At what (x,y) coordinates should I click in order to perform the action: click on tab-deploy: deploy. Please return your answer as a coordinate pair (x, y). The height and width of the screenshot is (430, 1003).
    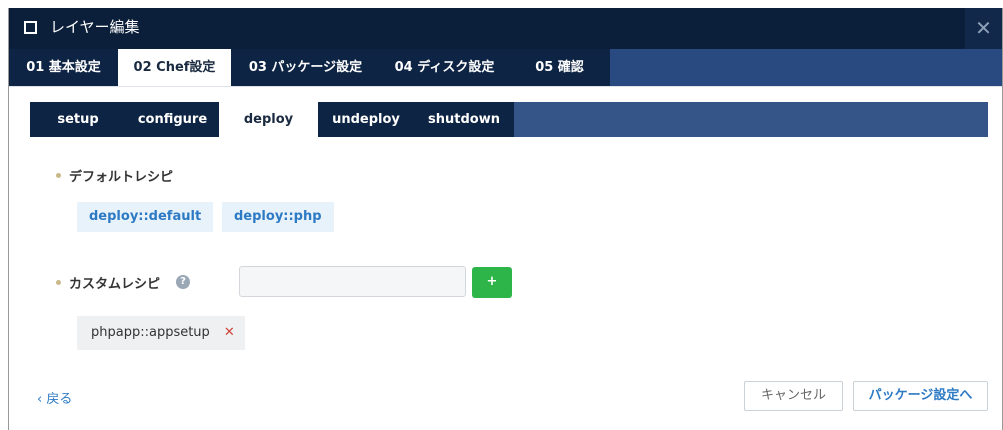
    Looking at the image, I should click on (268, 119).